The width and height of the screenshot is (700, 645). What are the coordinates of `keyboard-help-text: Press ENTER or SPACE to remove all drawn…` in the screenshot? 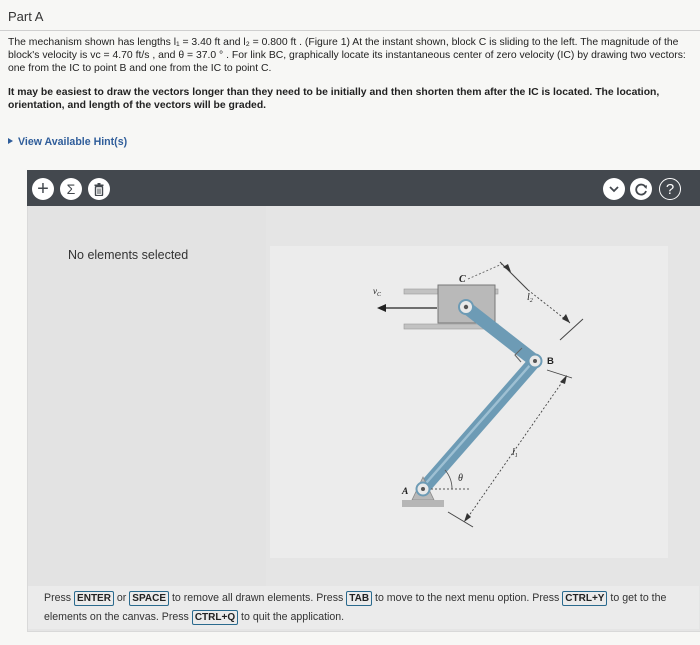 It's located at (364, 608).